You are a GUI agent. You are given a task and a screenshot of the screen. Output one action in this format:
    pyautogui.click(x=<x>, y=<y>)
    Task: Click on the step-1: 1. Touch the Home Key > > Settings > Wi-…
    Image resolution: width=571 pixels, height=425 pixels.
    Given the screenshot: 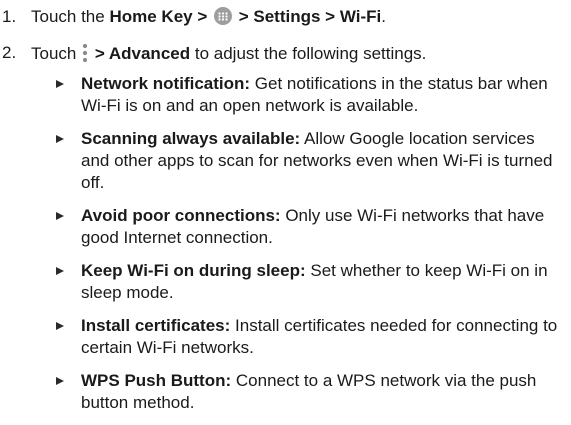 What is the action you would take?
    pyautogui.click(x=193, y=18)
    